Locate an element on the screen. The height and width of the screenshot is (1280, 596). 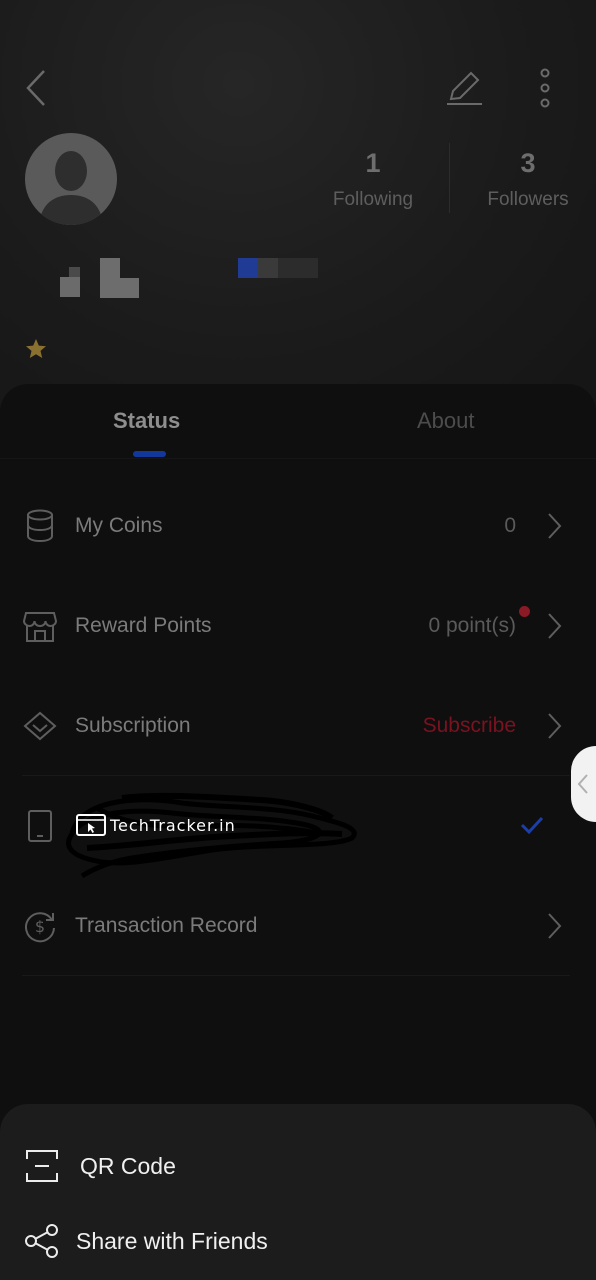
following-count: 1 is located at coordinates (373, 163).